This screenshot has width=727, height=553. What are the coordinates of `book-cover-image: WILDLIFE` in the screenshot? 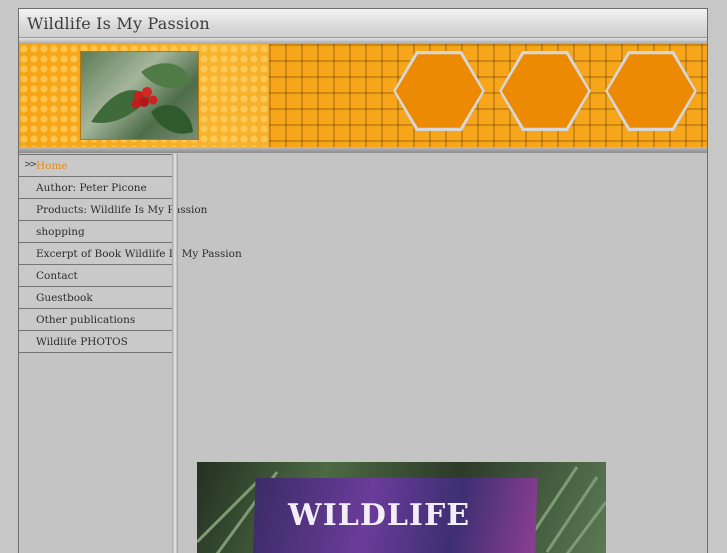 It's located at (401, 507).